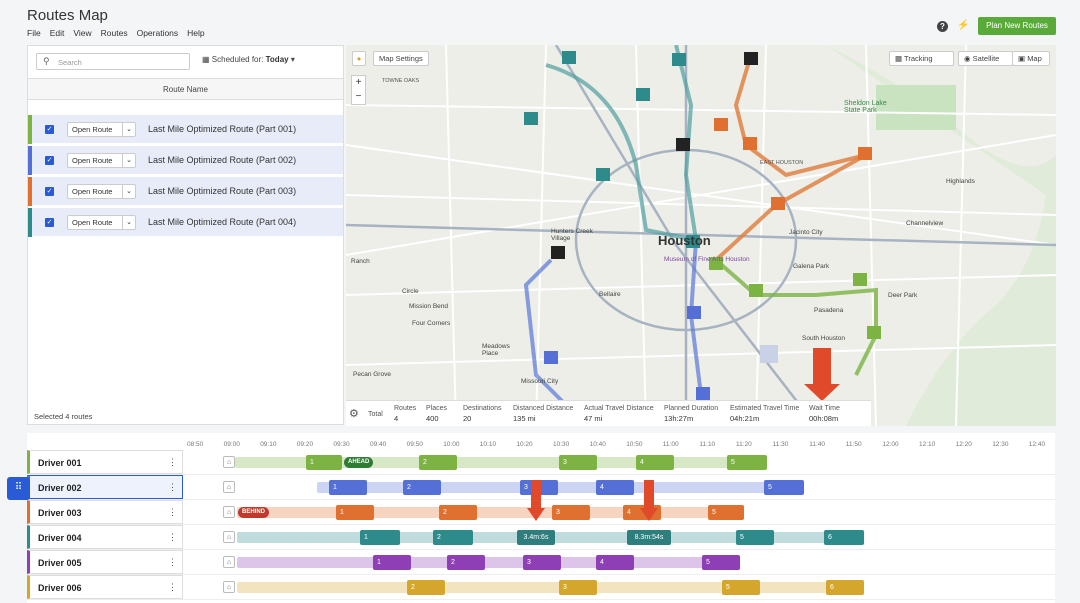  What do you see at coordinates (496, 350) in the screenshot?
I see `map-label: Meadows Place` at bounding box center [496, 350].